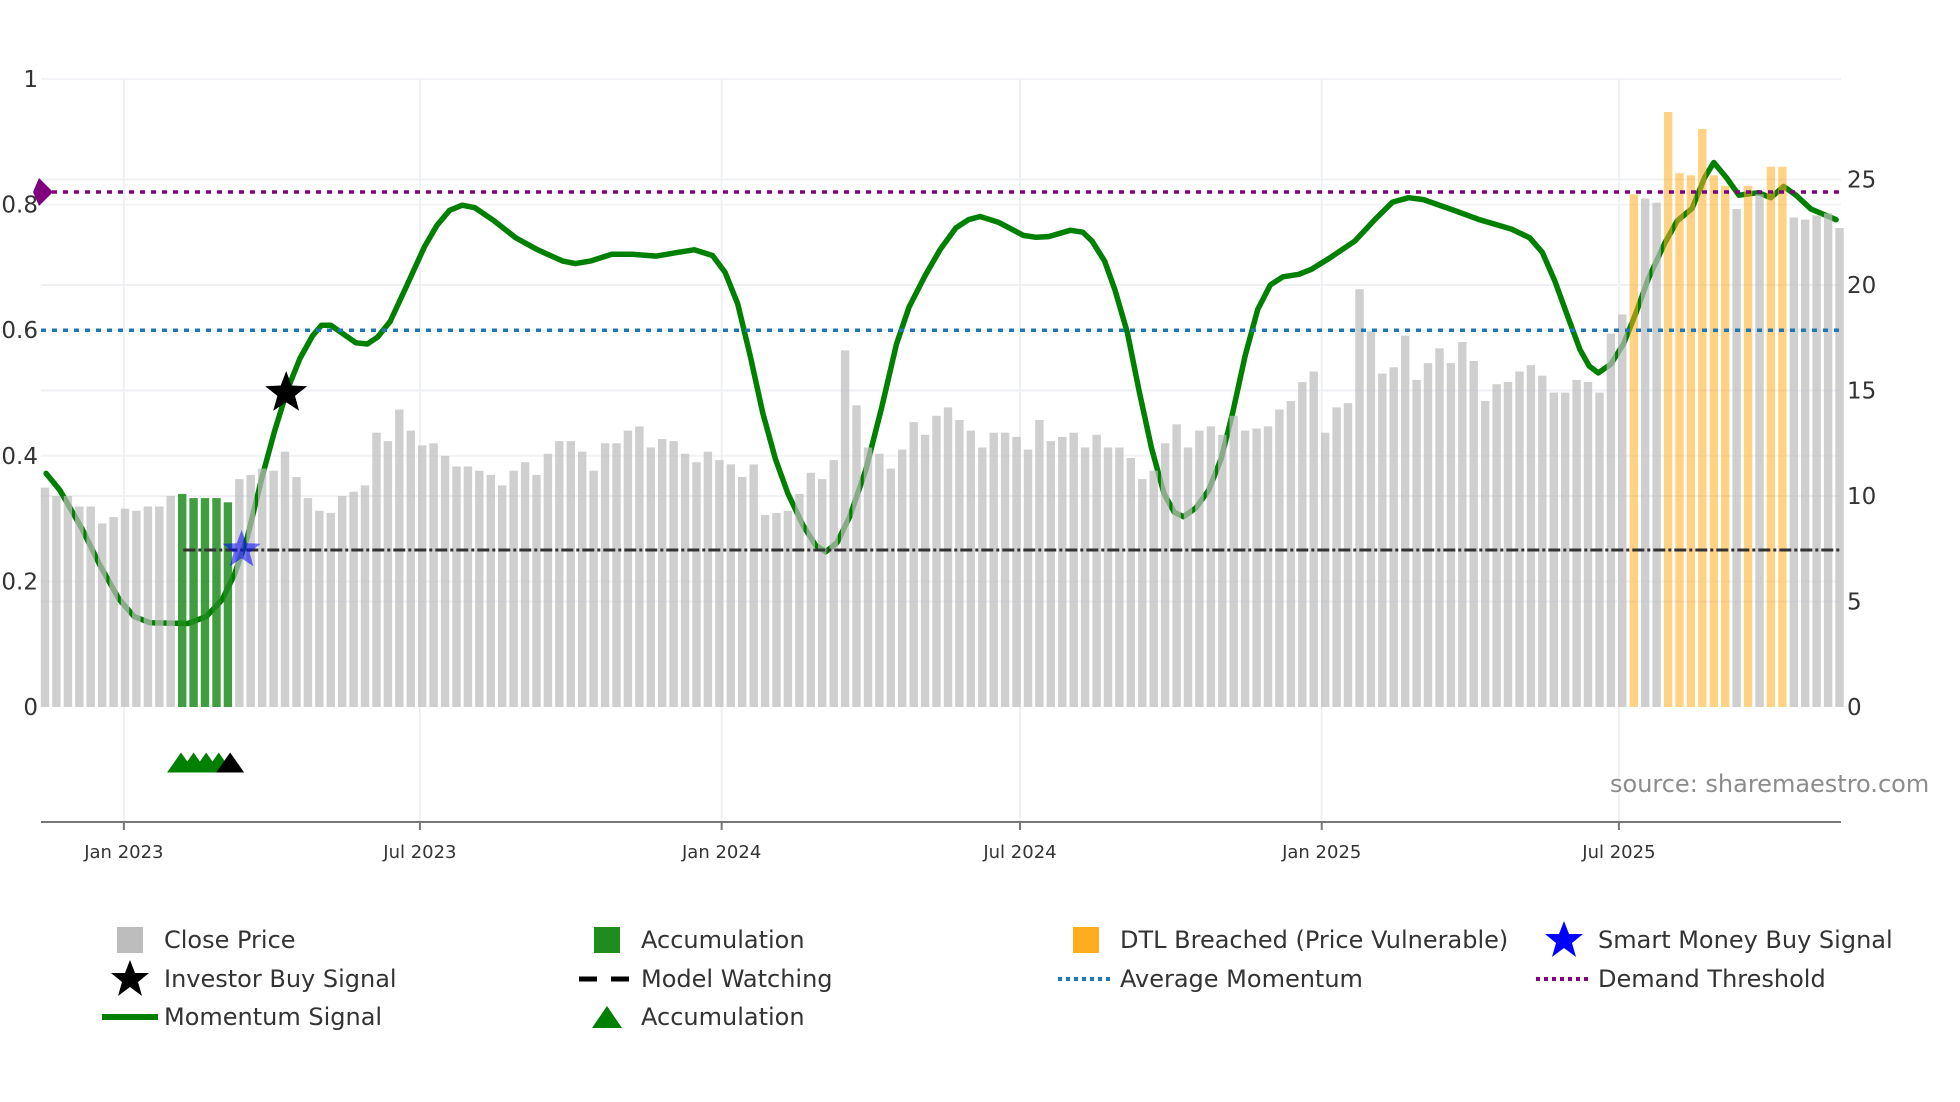 The width and height of the screenshot is (1960, 1102). What do you see at coordinates (1770, 784) in the screenshot?
I see `source-label: source: sharemaestro.com` at bounding box center [1770, 784].